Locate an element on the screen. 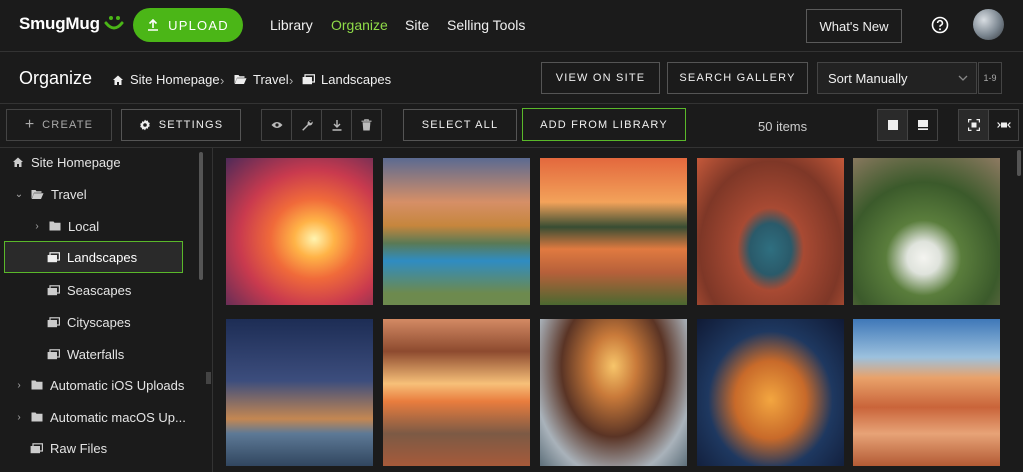 The height and width of the screenshot is (472, 1023). sidebar-item-landscapes: Landscapes is located at coordinates (93, 257).